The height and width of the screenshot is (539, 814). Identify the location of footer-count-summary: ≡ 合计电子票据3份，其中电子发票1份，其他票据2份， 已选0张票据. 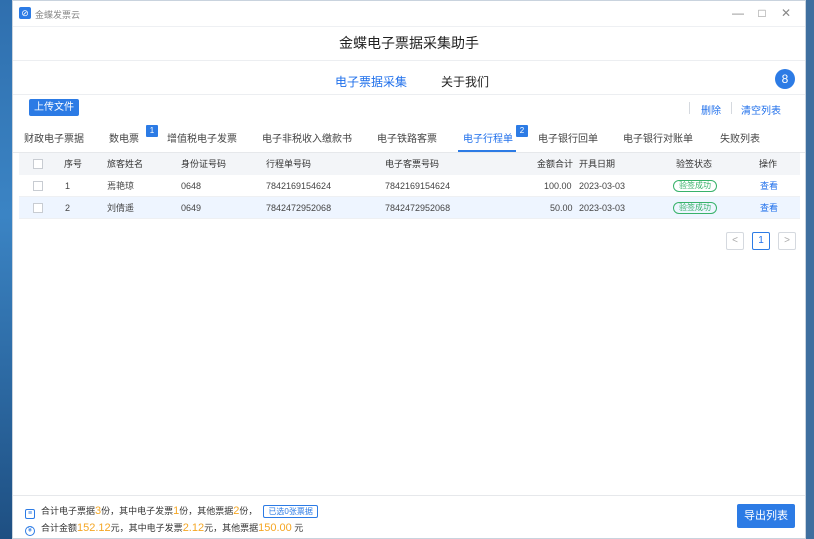
(171, 511).